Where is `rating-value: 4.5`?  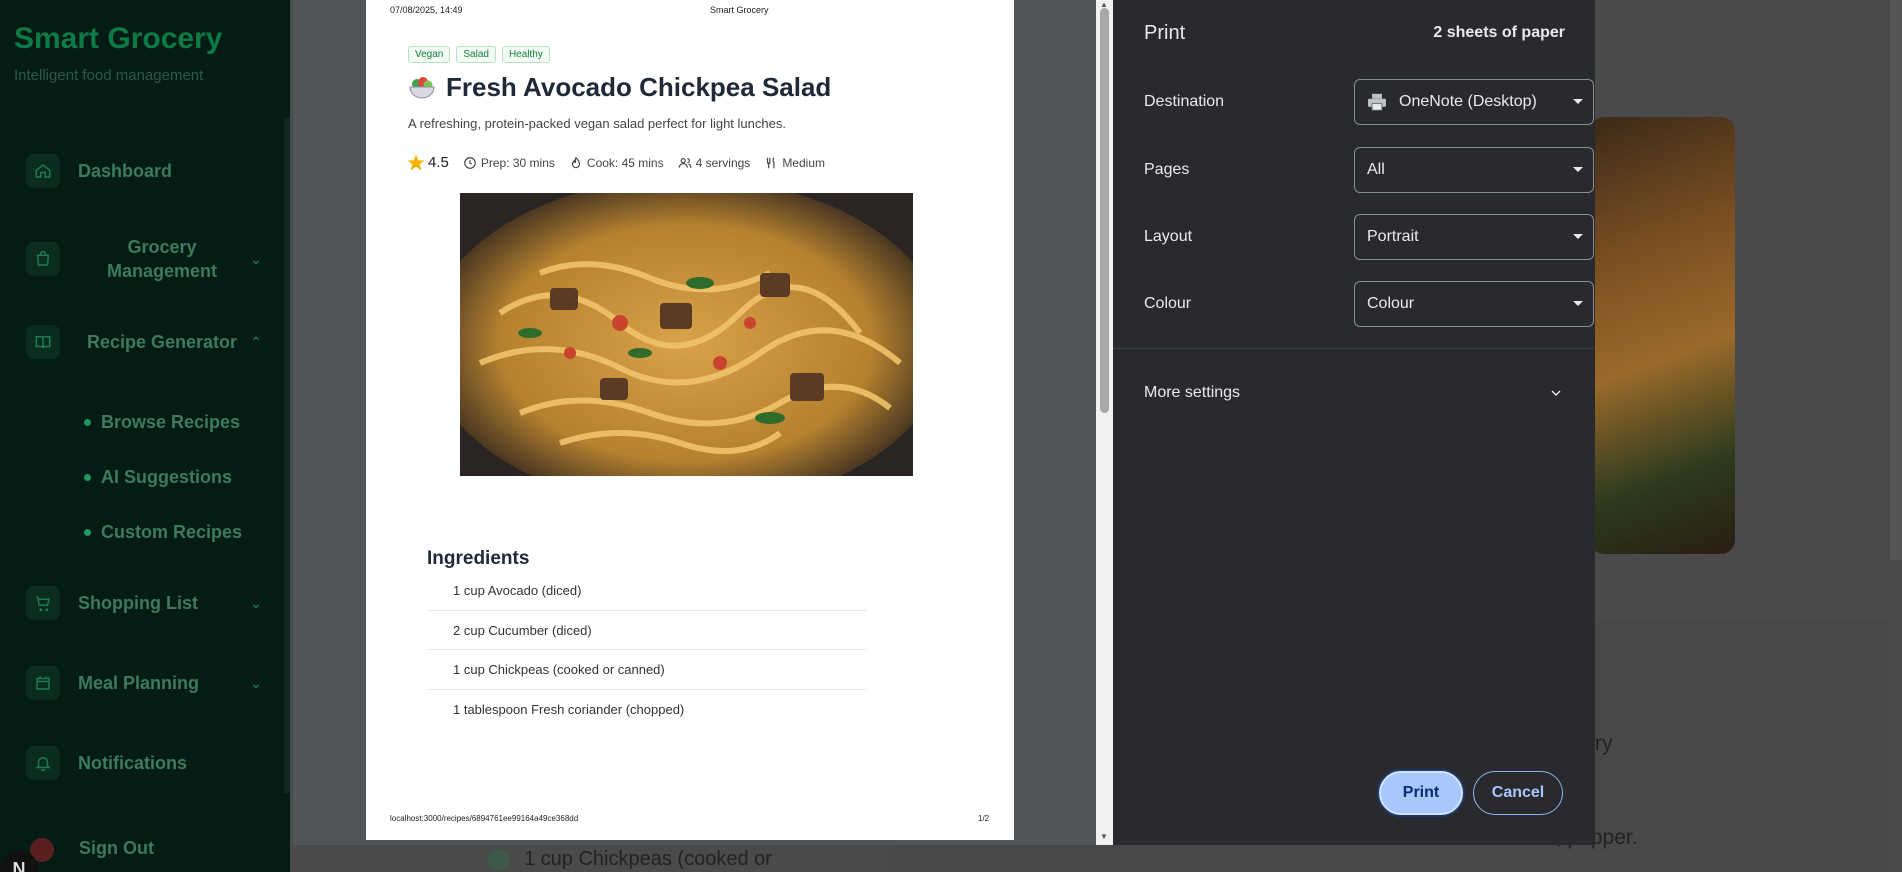
rating-value: 4.5 is located at coordinates (438, 162).